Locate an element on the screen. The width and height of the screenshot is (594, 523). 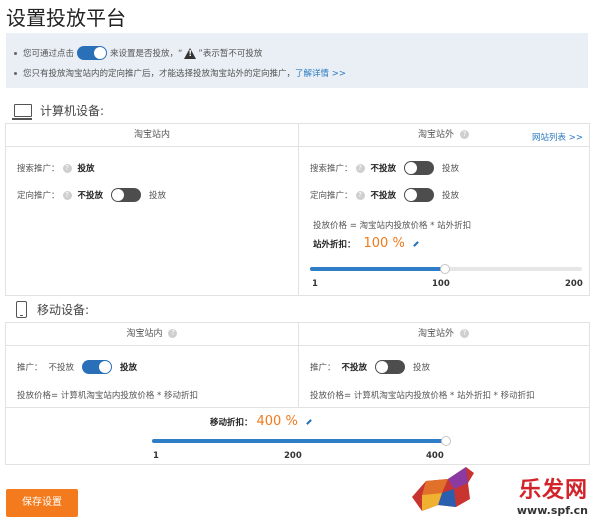
pc-discount-slider is located at coordinates (446, 269).